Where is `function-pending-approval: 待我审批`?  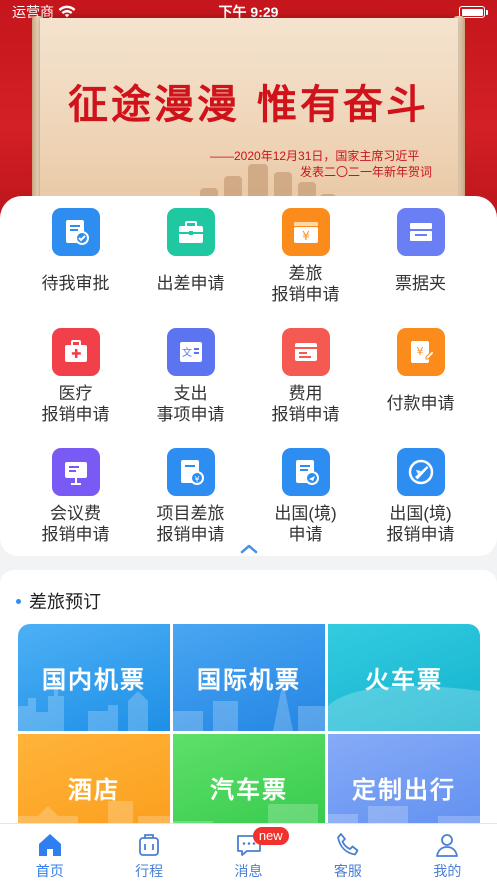
function-pending-approval: 待我审批 is located at coordinates (75, 268).